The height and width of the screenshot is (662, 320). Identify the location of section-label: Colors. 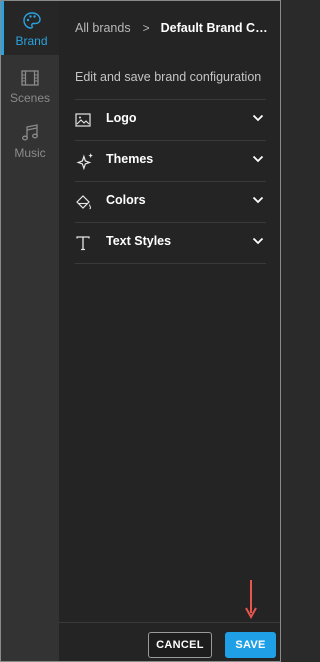
(126, 200).